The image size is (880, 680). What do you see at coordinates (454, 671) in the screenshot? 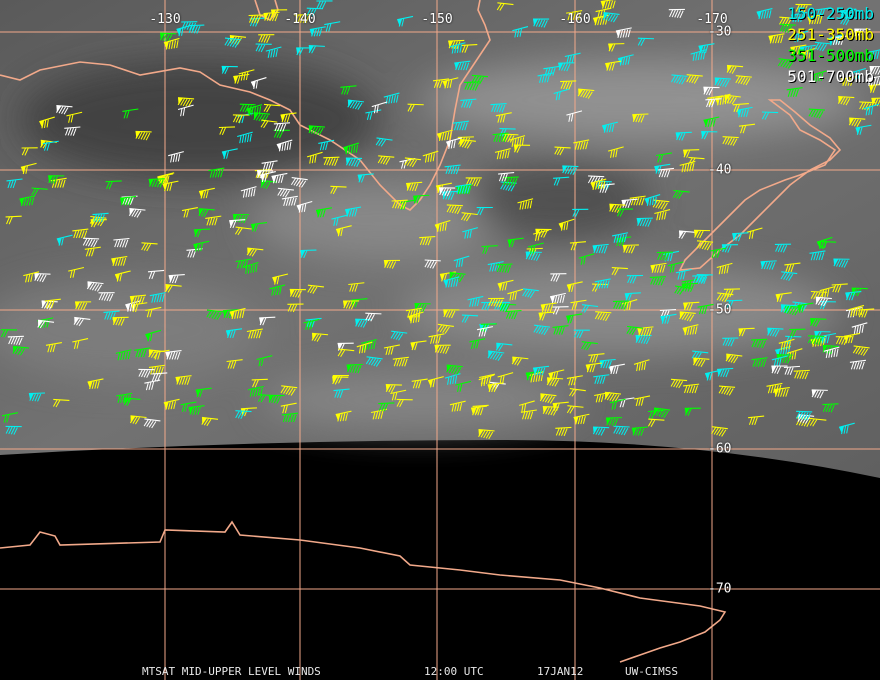
I see `footer-time: 12:00 UTC` at bounding box center [454, 671].